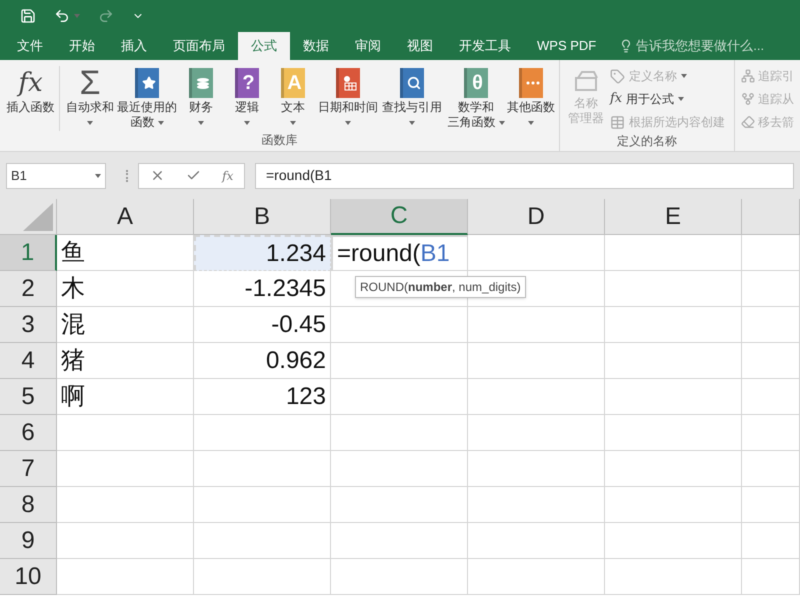 This screenshot has width=800, height=600. I want to click on ribbon-tab: 开发工具, so click(485, 46).